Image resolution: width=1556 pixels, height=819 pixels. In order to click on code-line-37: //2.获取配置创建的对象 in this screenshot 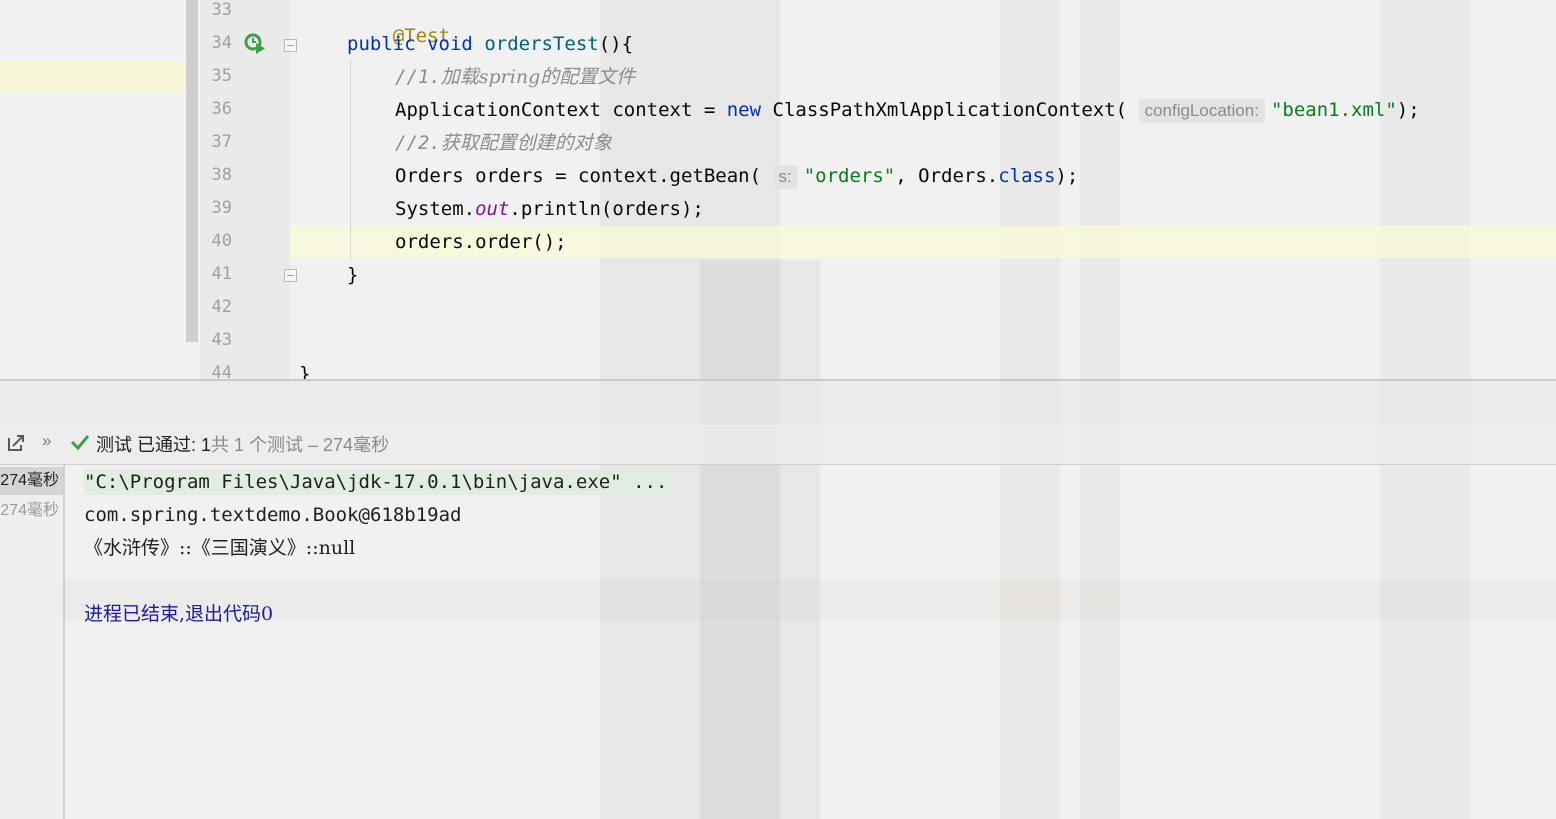, I will do `click(503, 143)`.